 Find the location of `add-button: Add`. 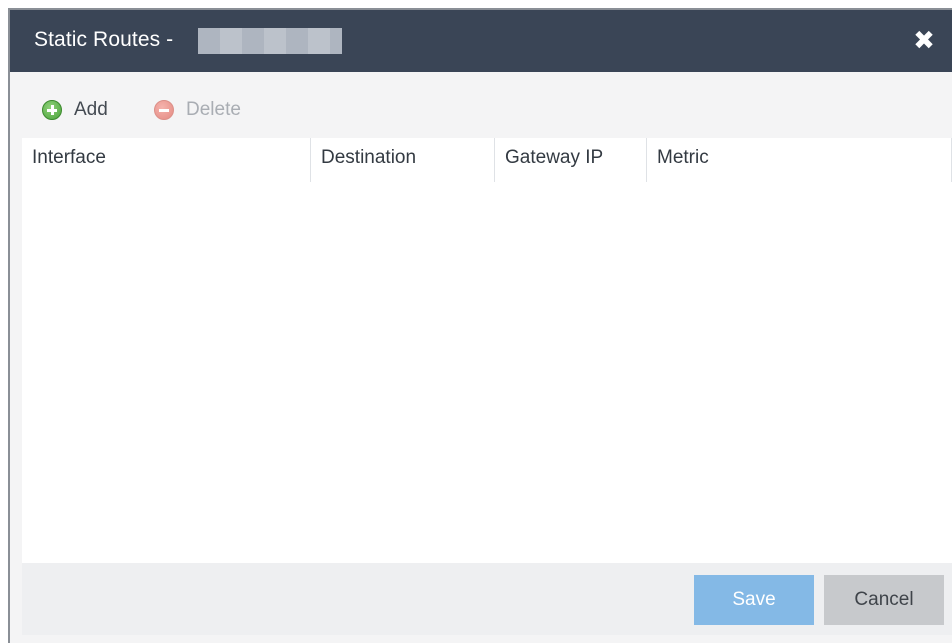

add-button: Add is located at coordinates (75, 110).